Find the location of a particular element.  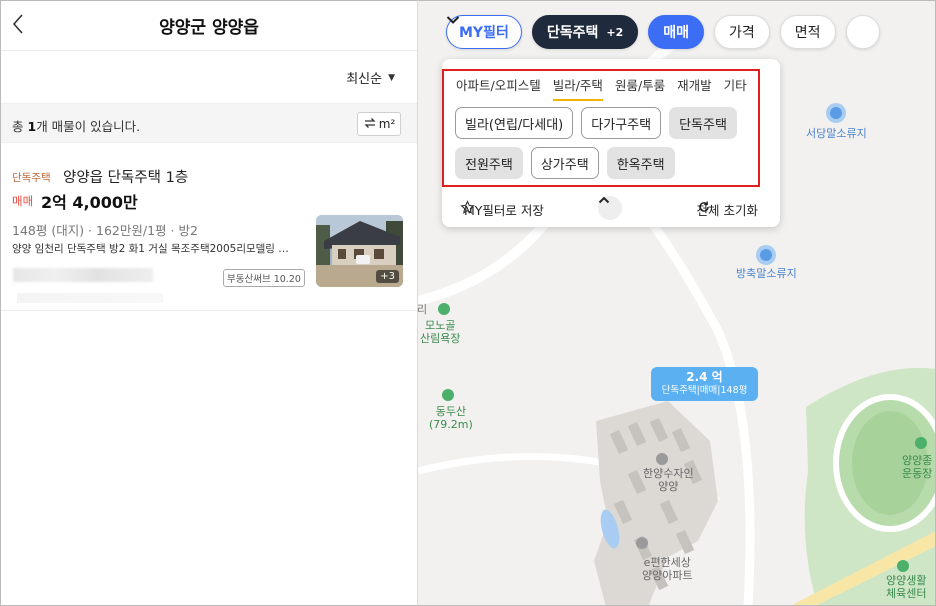

result-count-text: 총 1개 매물이 있습니다. is located at coordinates (76, 125).